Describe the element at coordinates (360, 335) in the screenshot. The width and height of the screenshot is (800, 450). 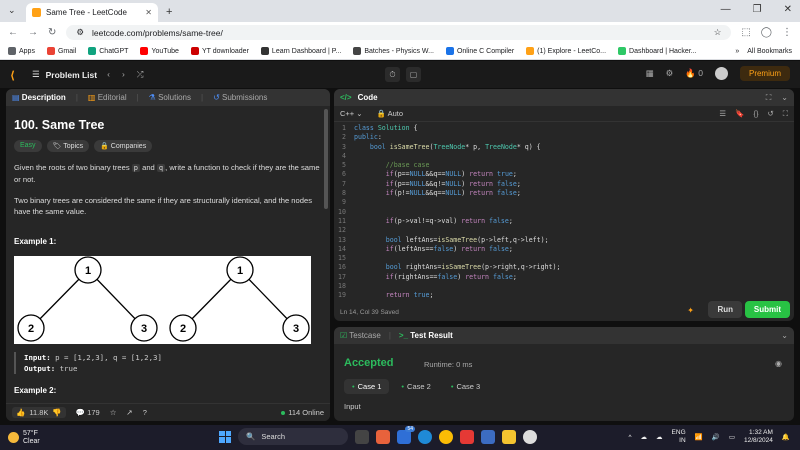
I see `tab-testcase: ☑ Testcase` at that location.